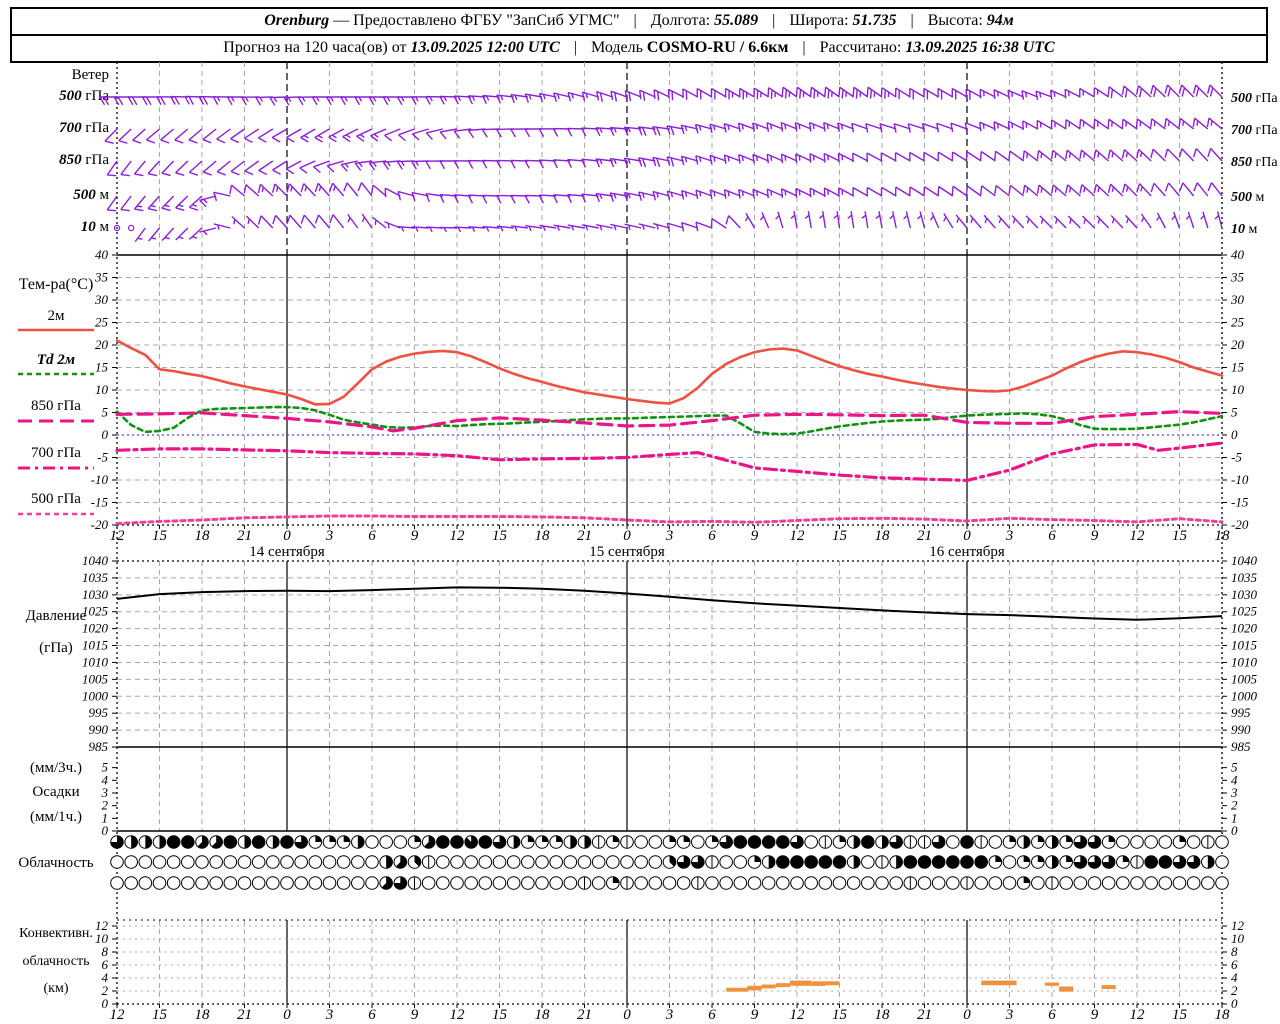 The height and width of the screenshot is (1024, 1280). What do you see at coordinates (1234, 412) in the screenshot?
I see `svg-text: 5` at bounding box center [1234, 412].